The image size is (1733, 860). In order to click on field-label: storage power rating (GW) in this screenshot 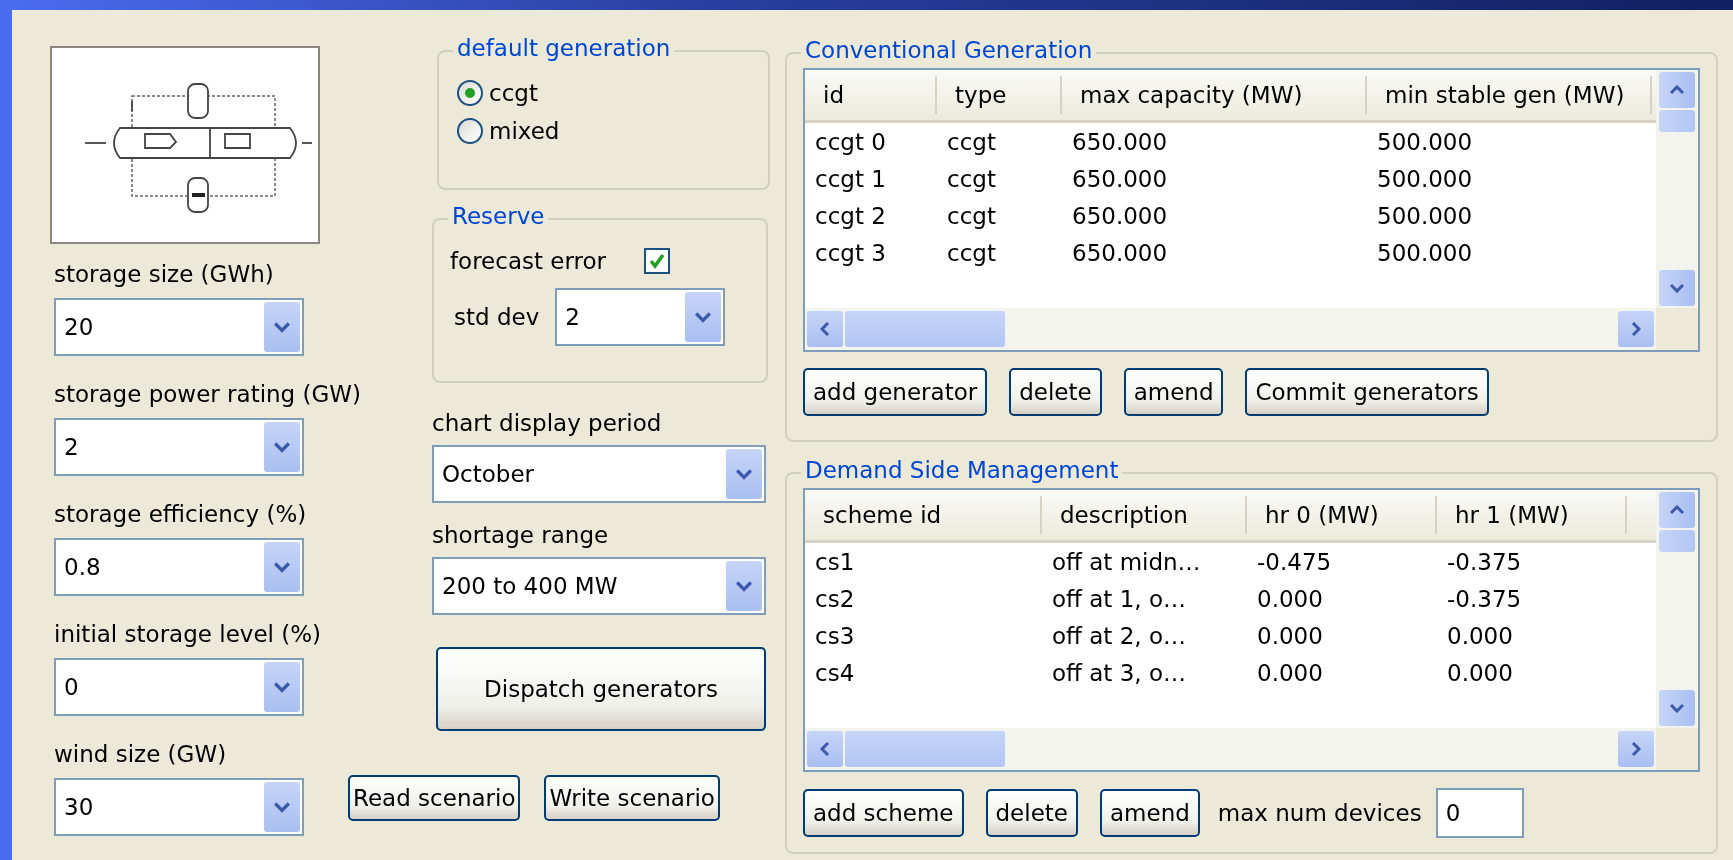, I will do `click(208, 394)`.